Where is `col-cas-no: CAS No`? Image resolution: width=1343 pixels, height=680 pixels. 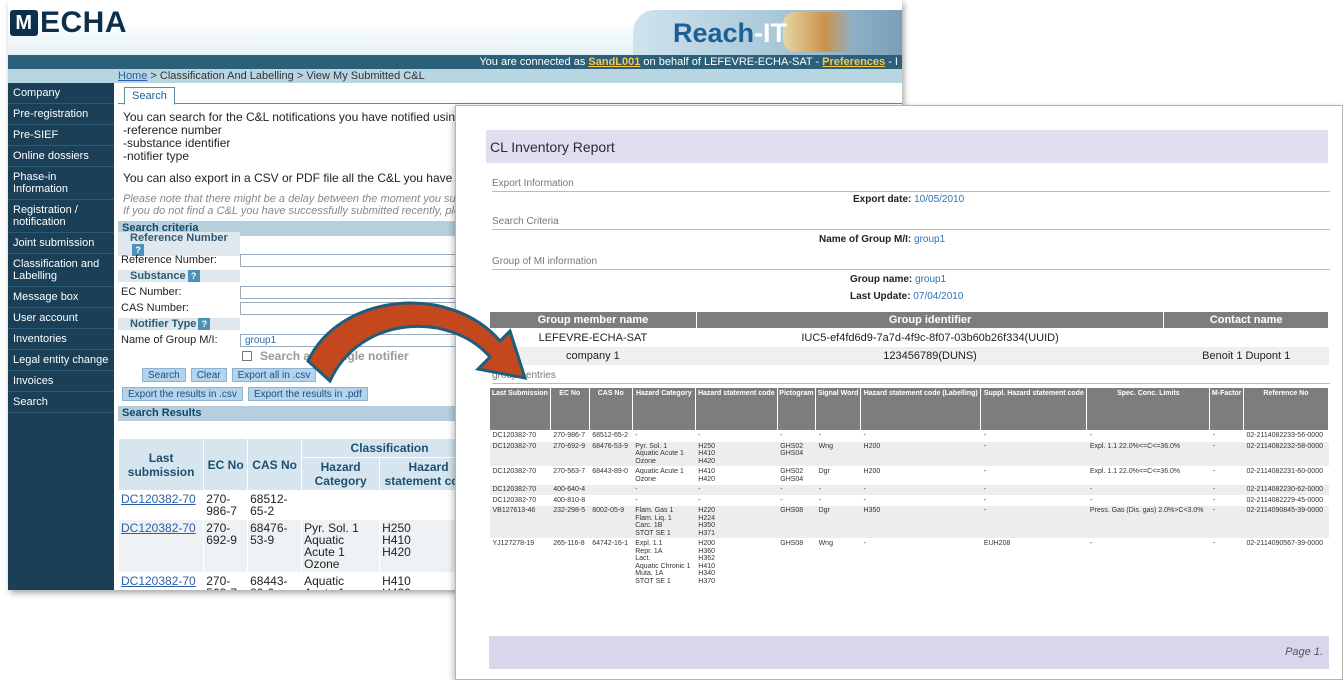
col-cas-no: CAS No is located at coordinates (275, 464).